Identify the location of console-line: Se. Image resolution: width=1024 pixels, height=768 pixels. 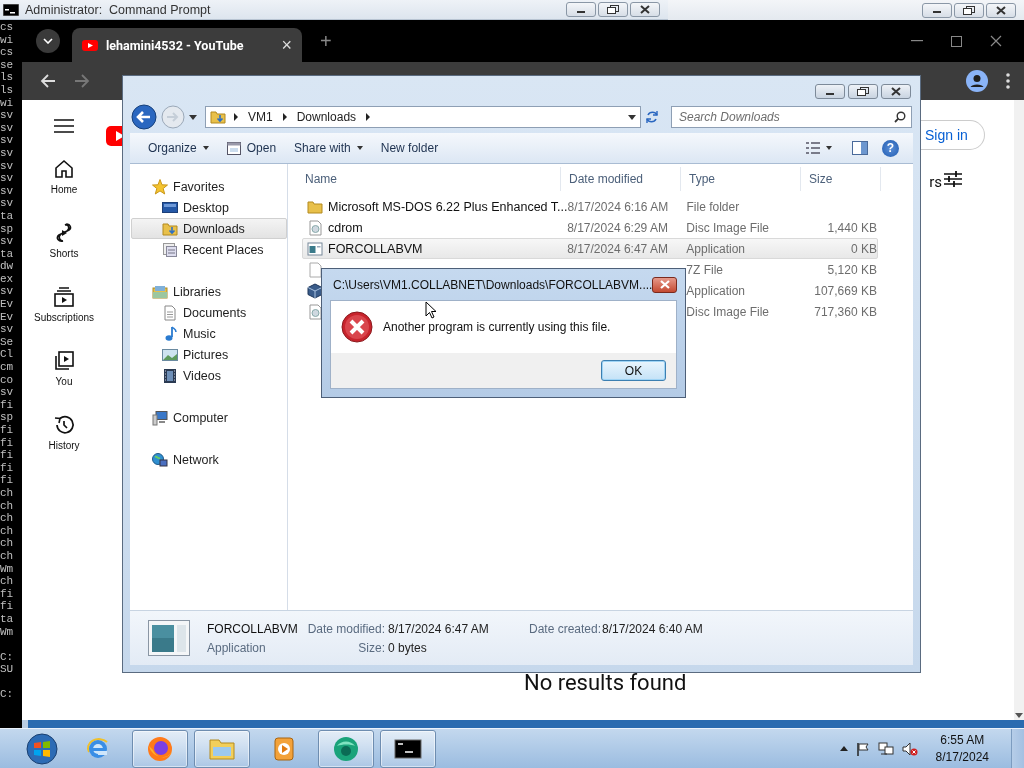
(7, 342).